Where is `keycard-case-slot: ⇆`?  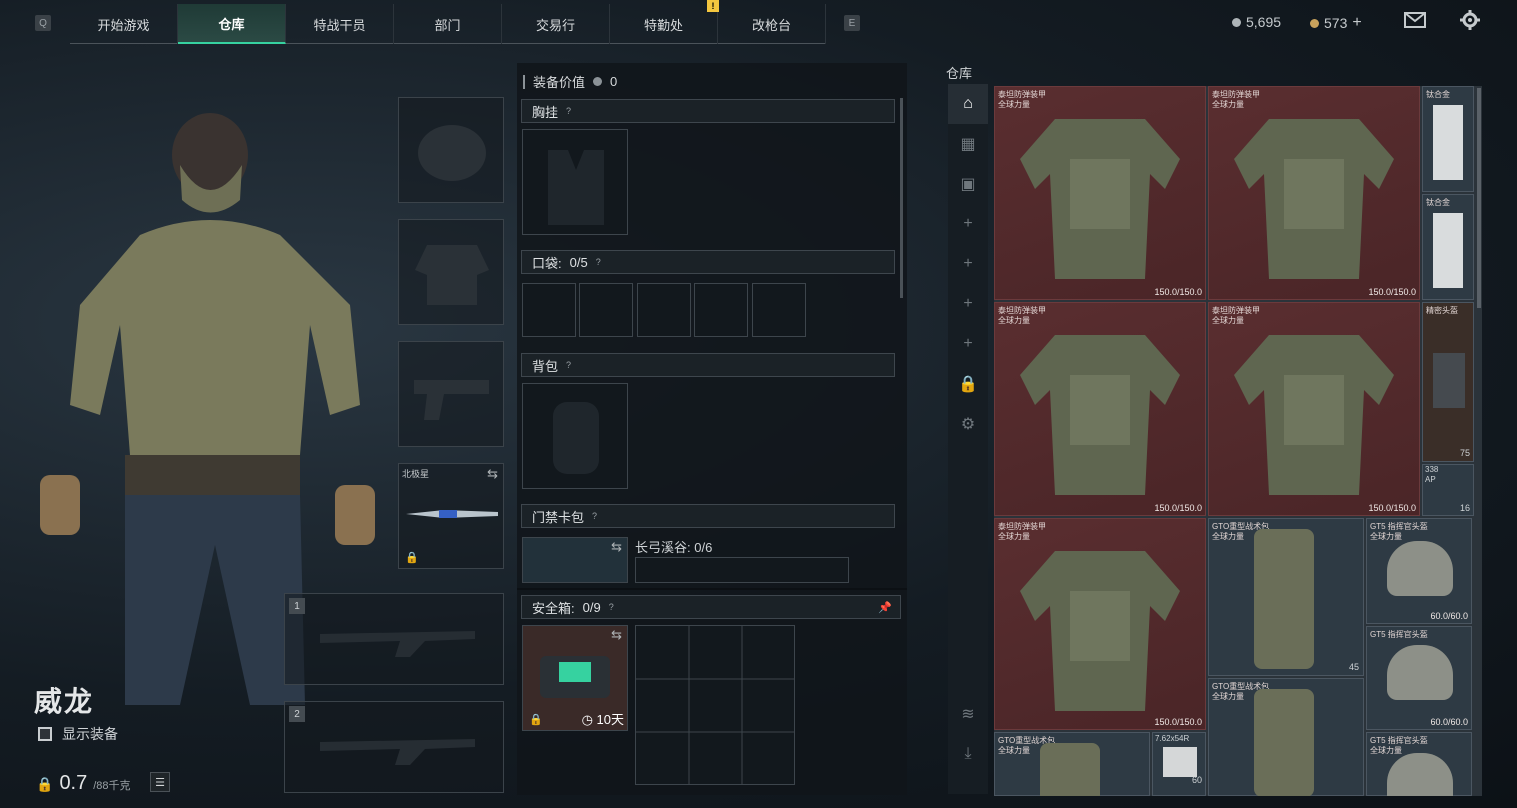 keycard-case-slot: ⇆ is located at coordinates (575, 560).